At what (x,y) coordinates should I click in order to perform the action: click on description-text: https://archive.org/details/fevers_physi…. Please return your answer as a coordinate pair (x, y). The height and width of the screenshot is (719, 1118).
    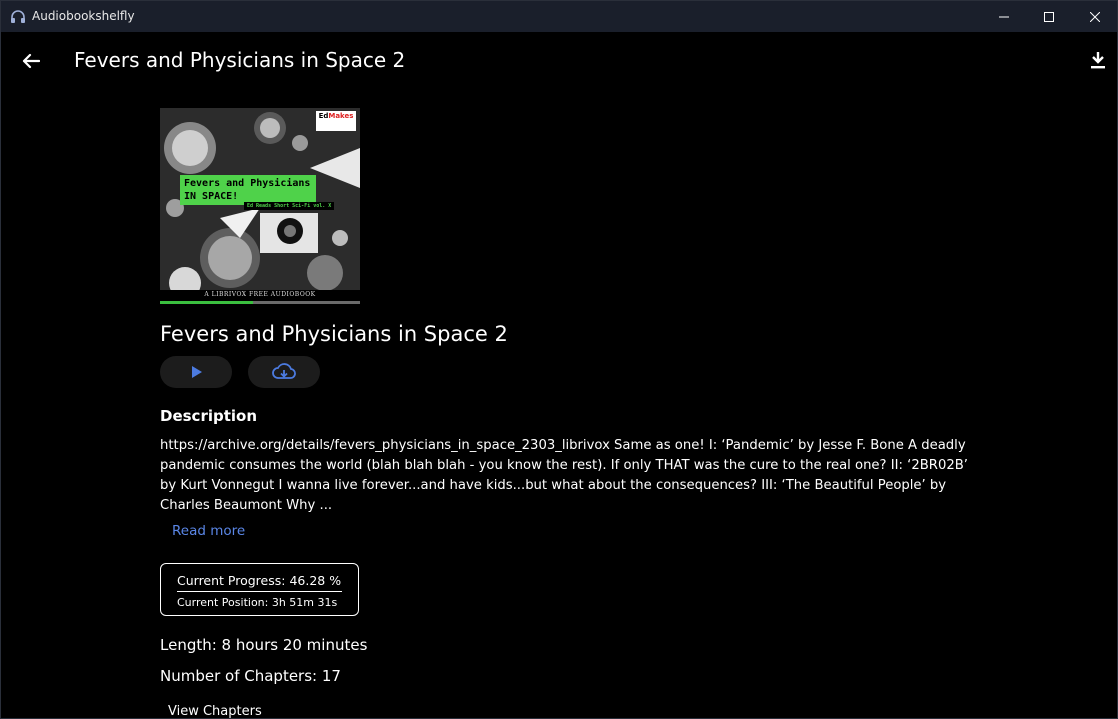
    Looking at the image, I should click on (564, 475).